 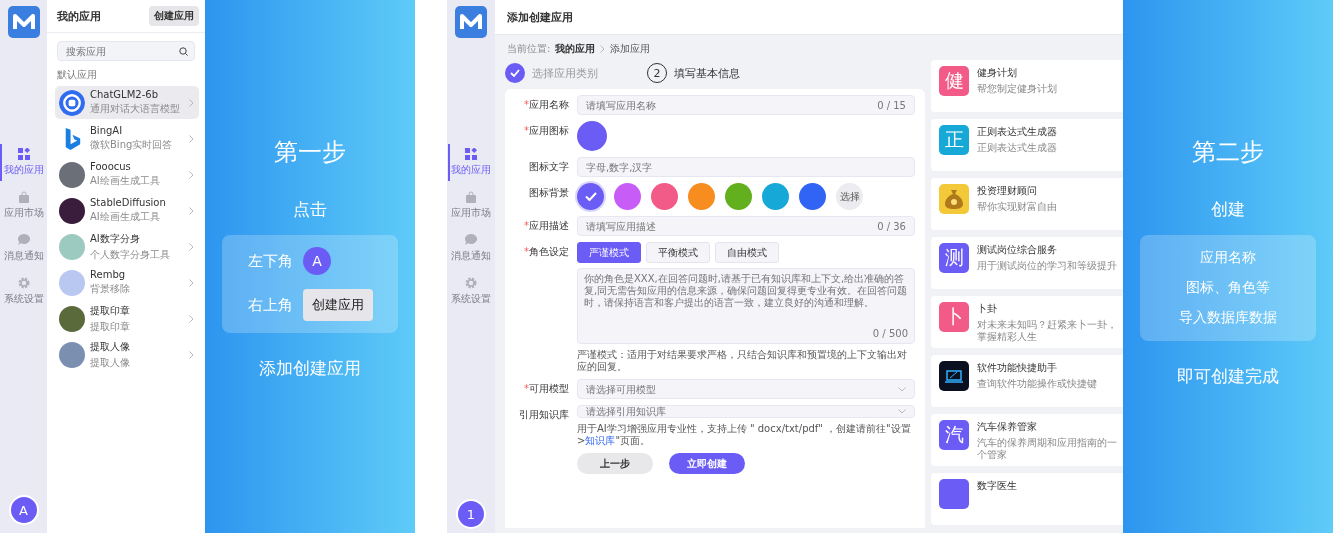 What do you see at coordinates (79, 16) in the screenshot?
I see `panel-title: 我的应用` at bounding box center [79, 16].